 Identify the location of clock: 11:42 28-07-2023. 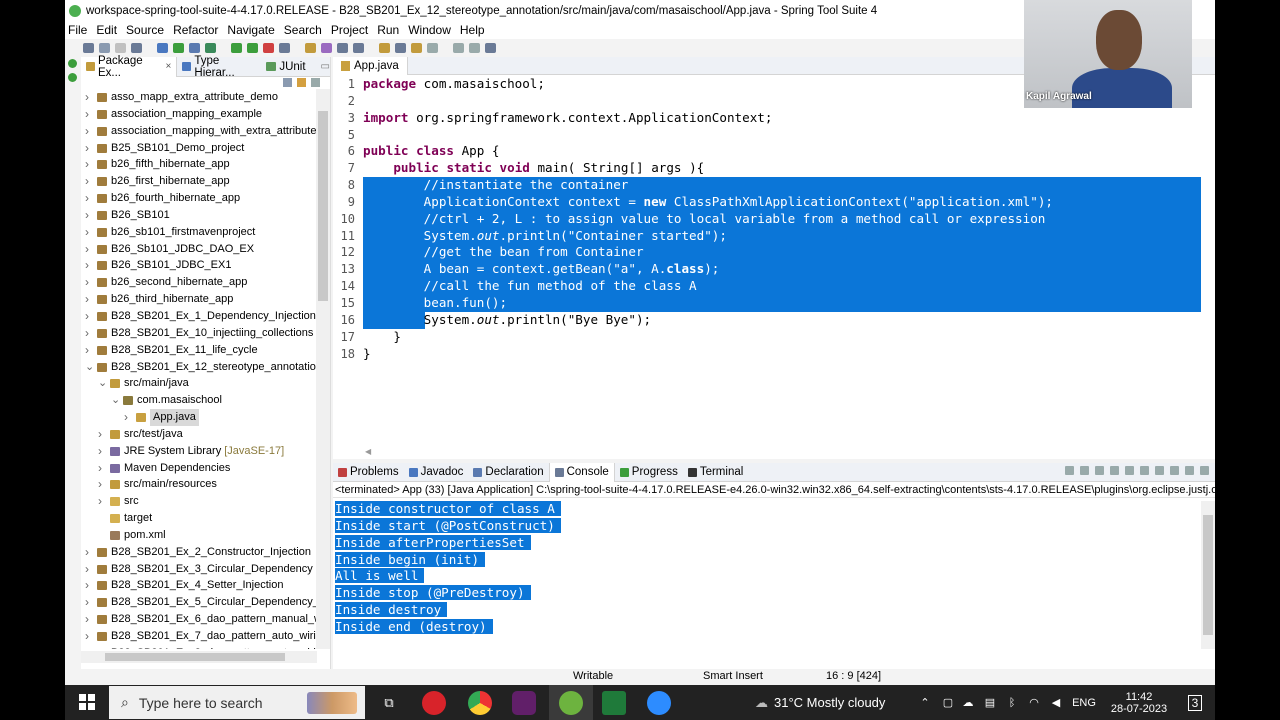
(1139, 702).